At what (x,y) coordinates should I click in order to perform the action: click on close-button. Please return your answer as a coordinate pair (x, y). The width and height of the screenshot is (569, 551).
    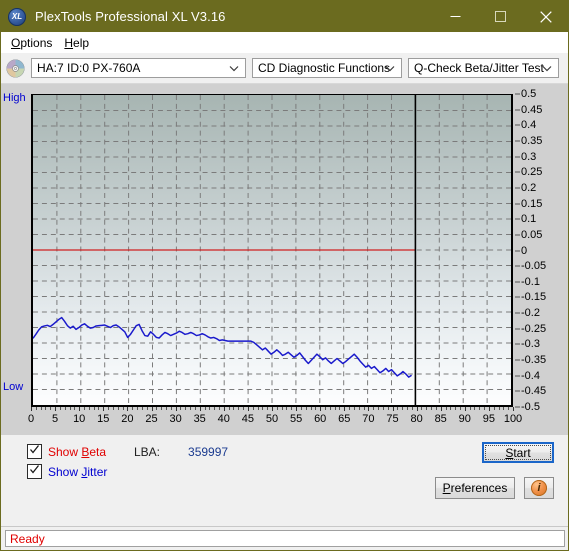
    Looking at the image, I should click on (545, 16).